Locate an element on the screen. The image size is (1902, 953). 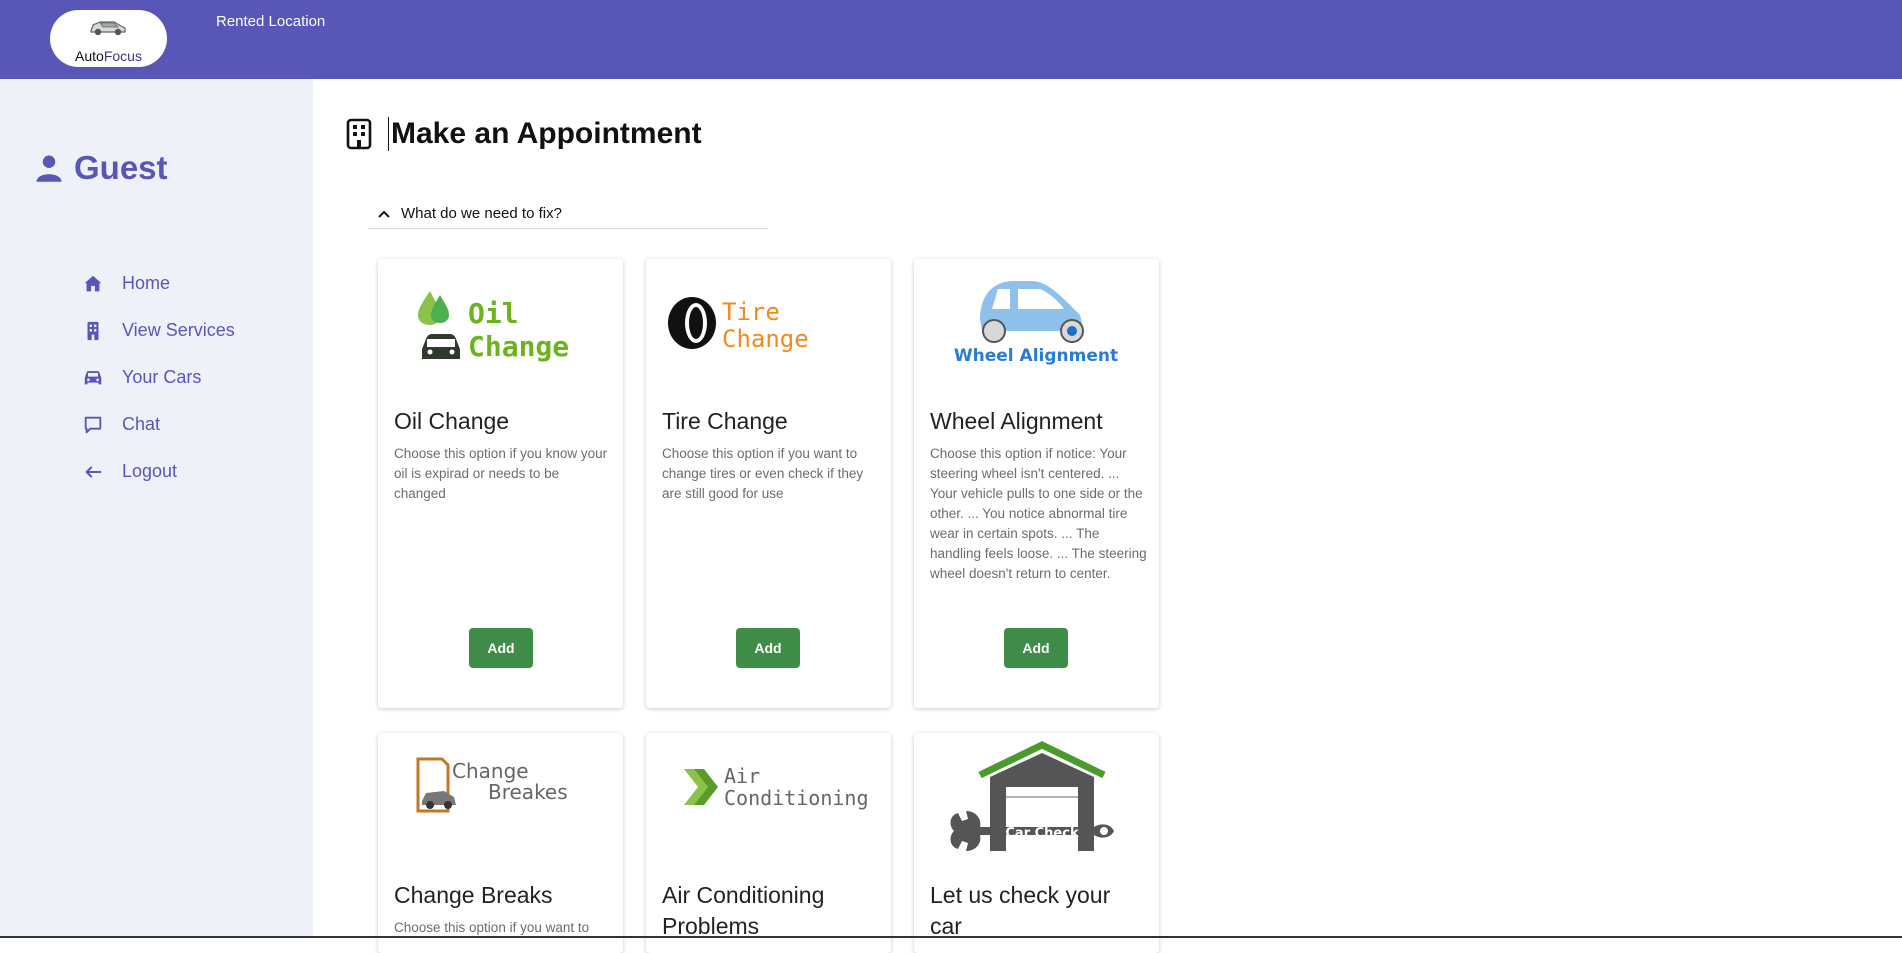
card-title: Oil Change is located at coordinates (452, 421).